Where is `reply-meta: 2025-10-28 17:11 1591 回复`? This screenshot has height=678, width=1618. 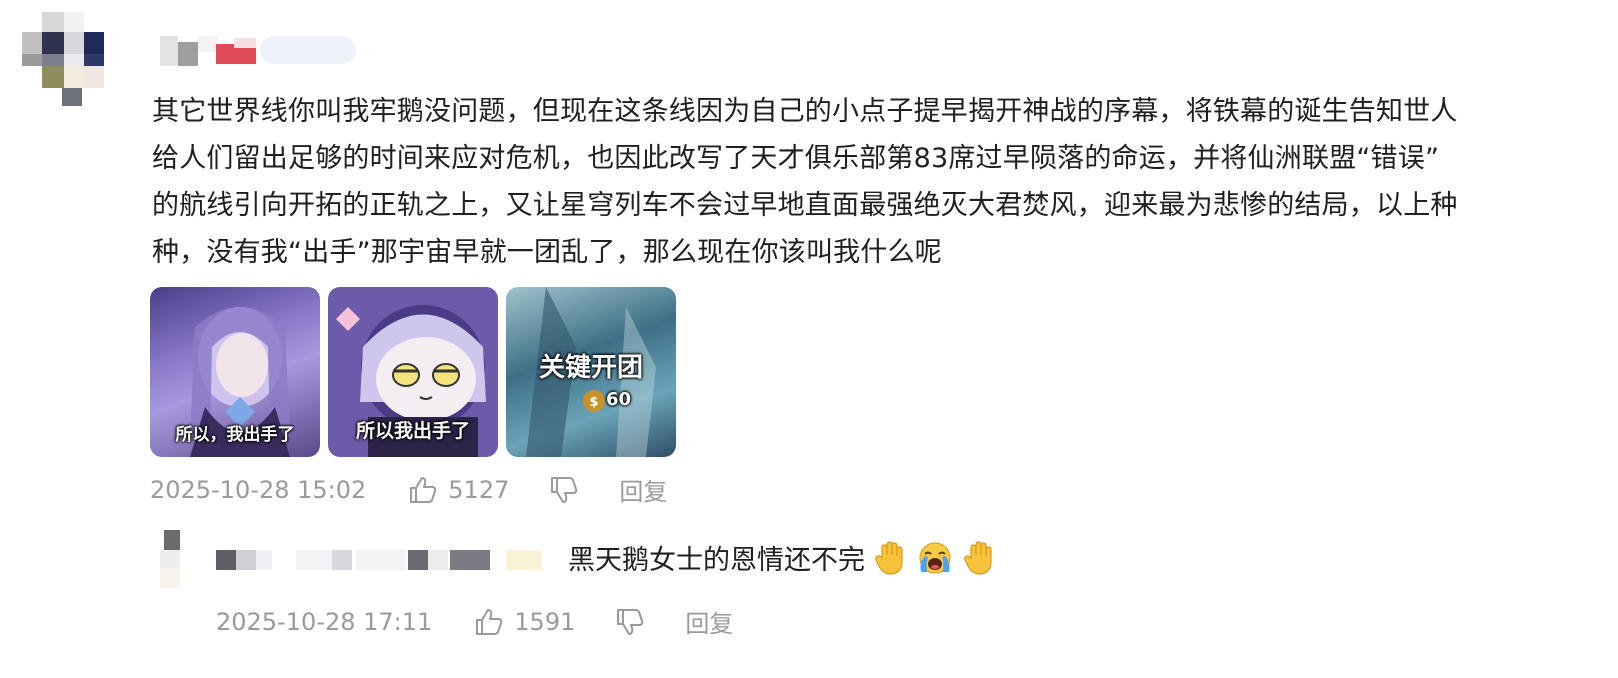
reply-meta: 2025-10-28 17:11 1591 回复 is located at coordinates (474, 621).